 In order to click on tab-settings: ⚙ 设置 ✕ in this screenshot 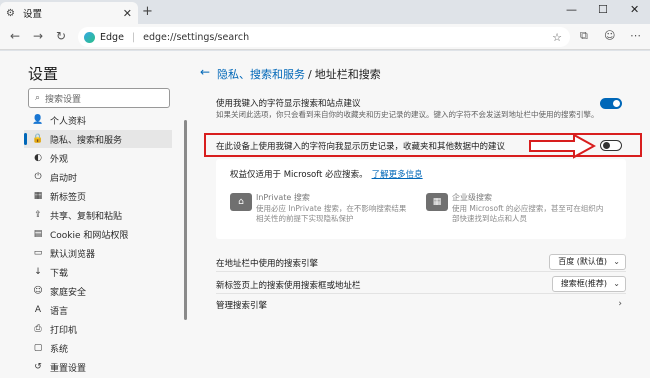, I will do `click(69, 13)`.